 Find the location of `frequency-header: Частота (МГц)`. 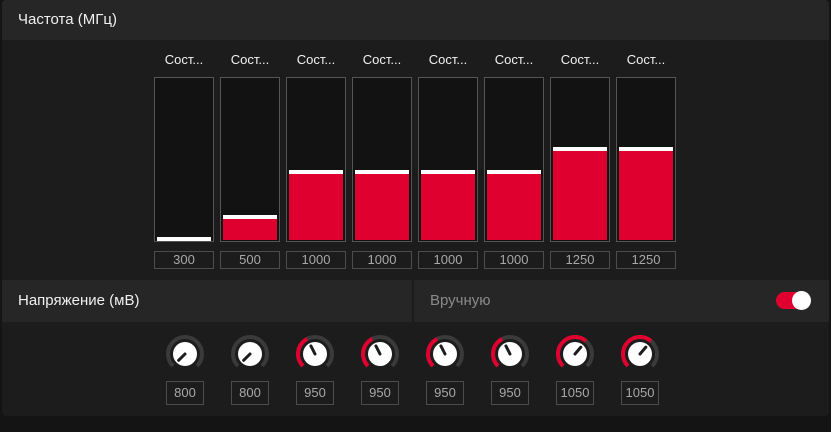

frequency-header: Частота (МГц) is located at coordinates (415, 20).